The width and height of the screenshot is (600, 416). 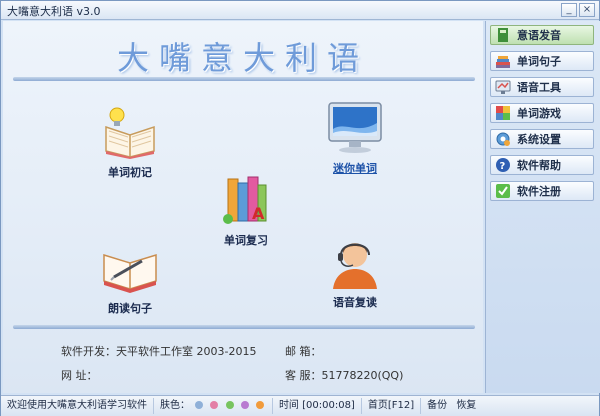 What do you see at coordinates (503, 87) in the screenshot?
I see `screen-icon` at bounding box center [503, 87].